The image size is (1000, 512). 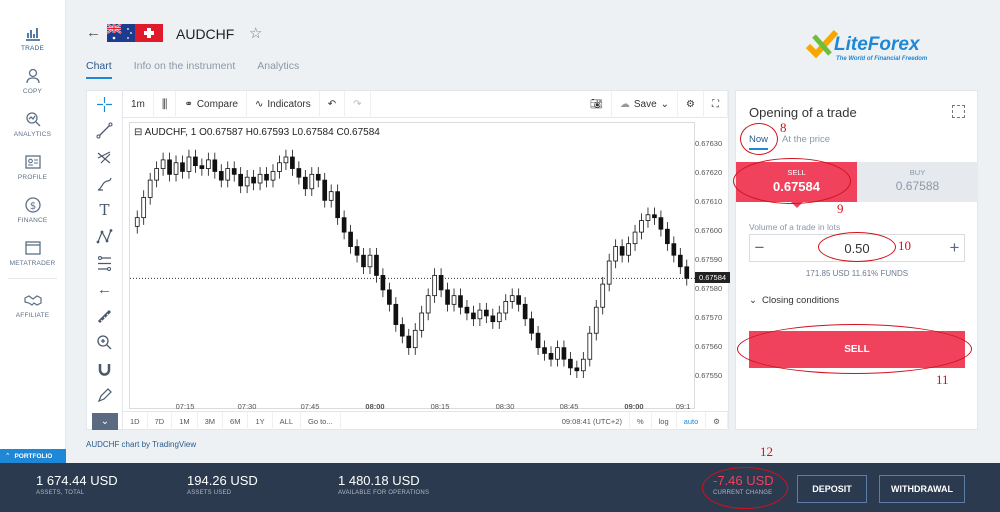 I want to click on range-1y: 1Y, so click(x=260, y=421).